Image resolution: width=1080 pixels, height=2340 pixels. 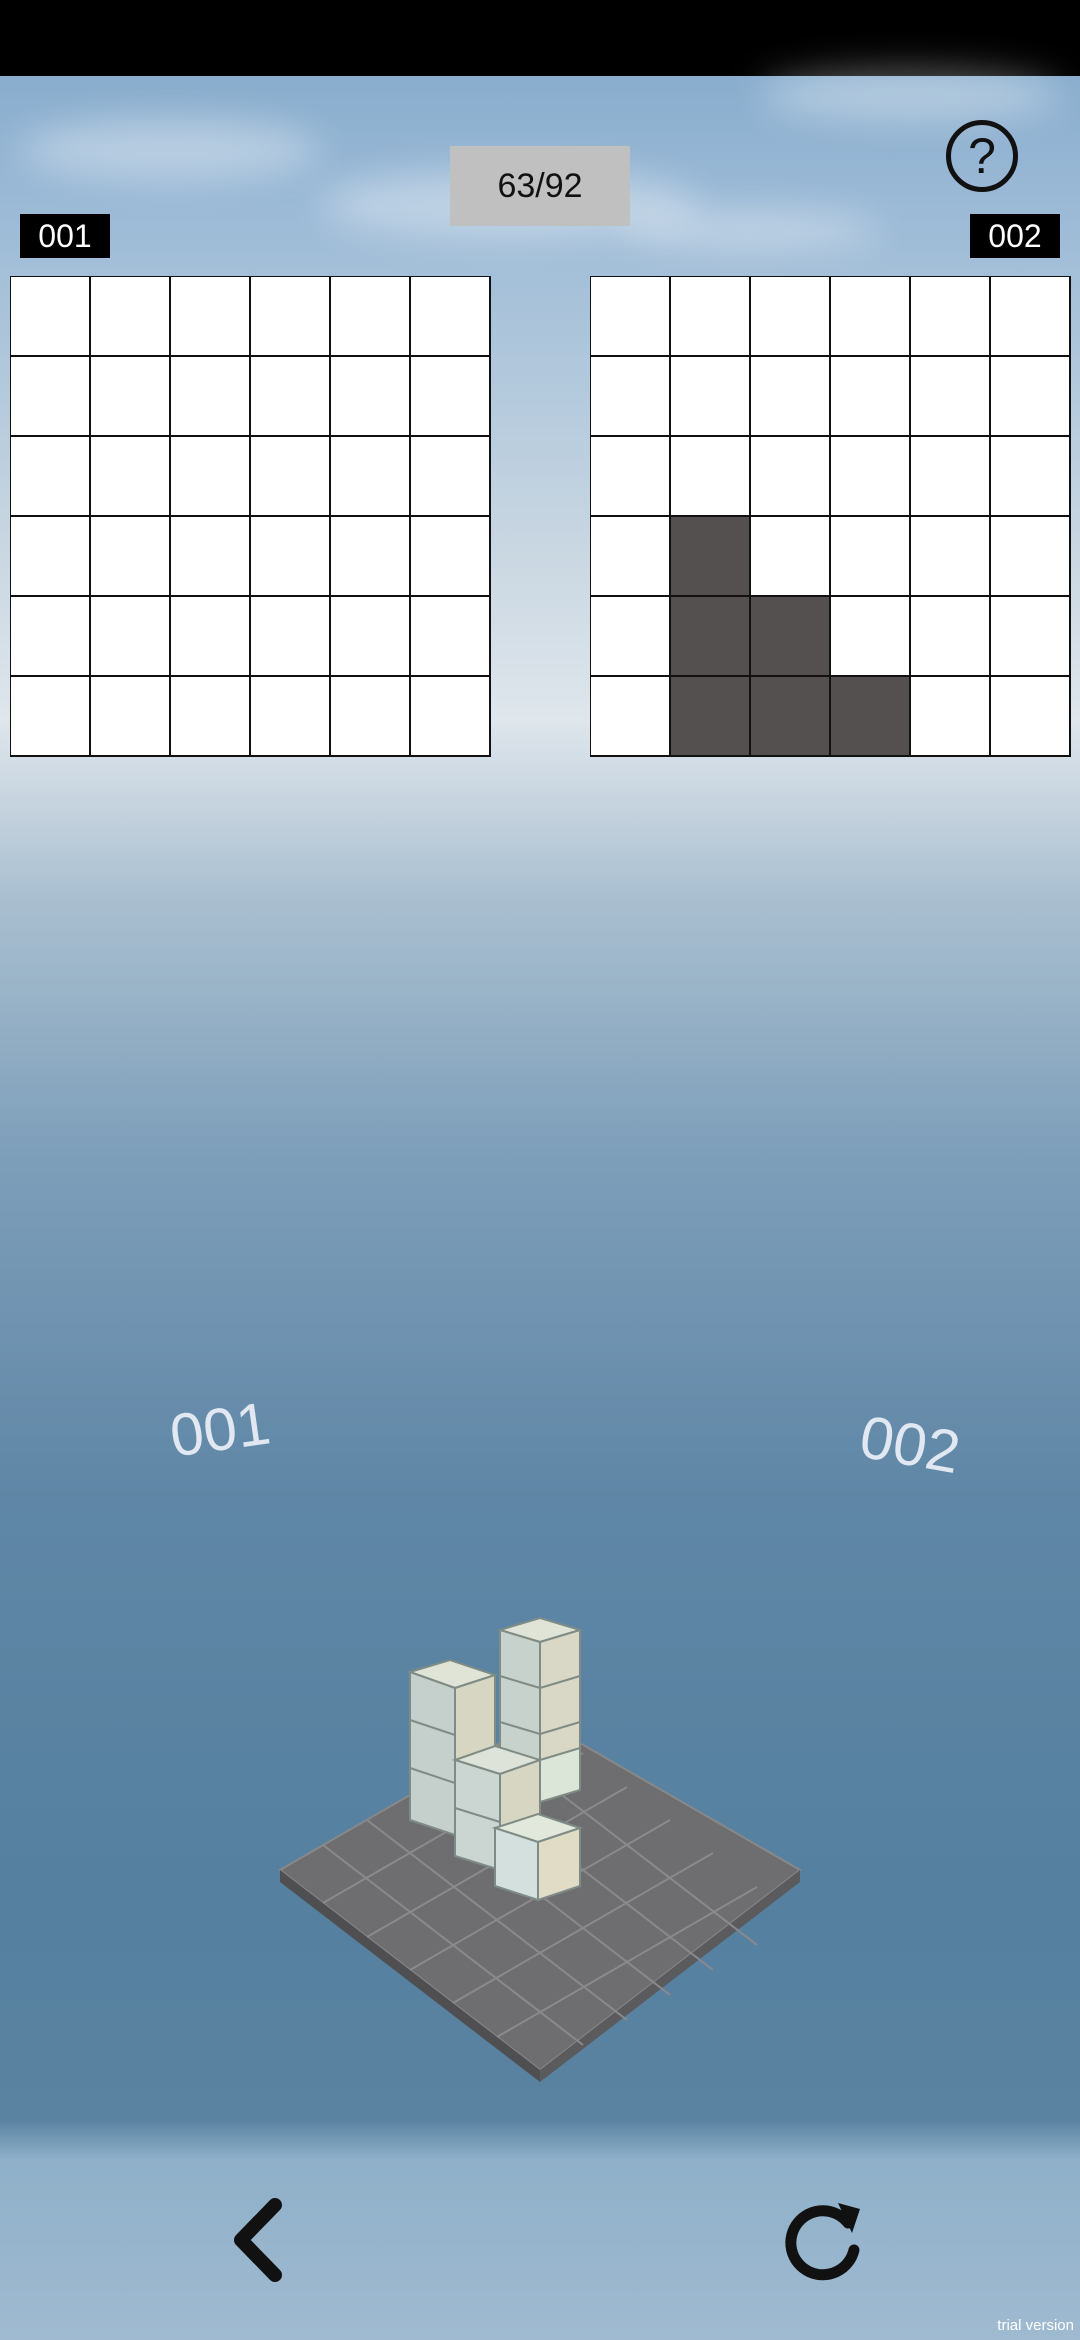 I want to click on view-tag-right: 002, so click(x=1015, y=236).